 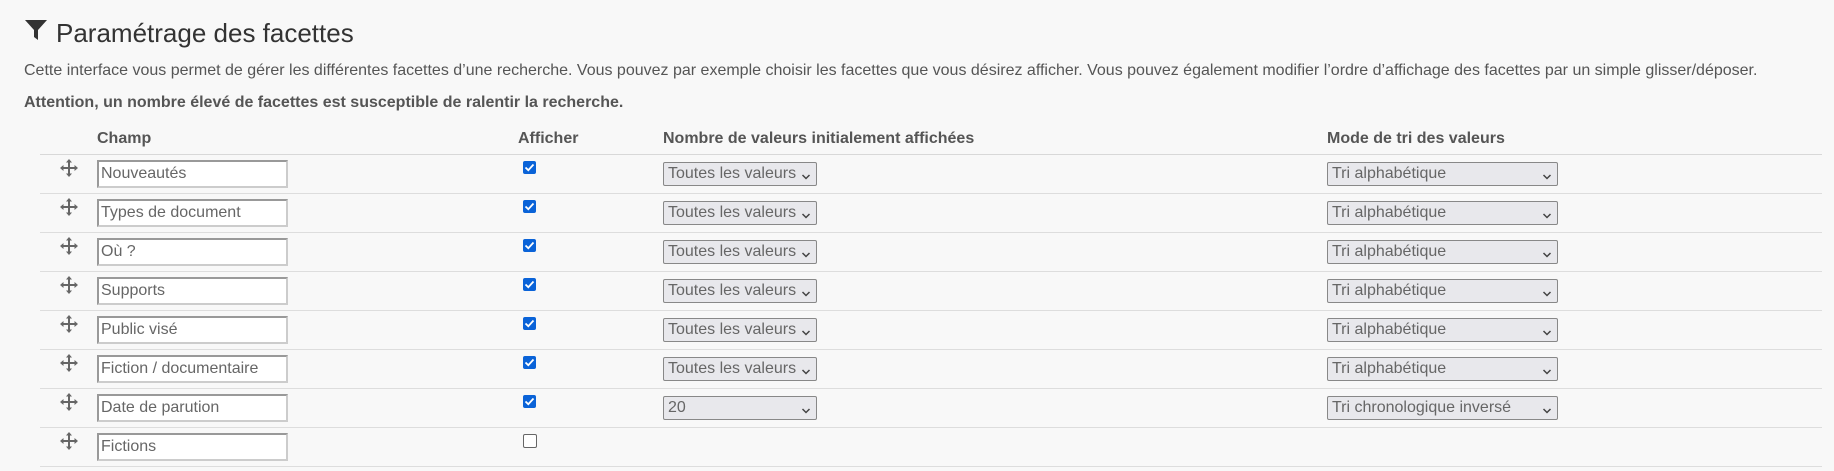 I want to click on count-cell: 20, so click(x=995, y=408).